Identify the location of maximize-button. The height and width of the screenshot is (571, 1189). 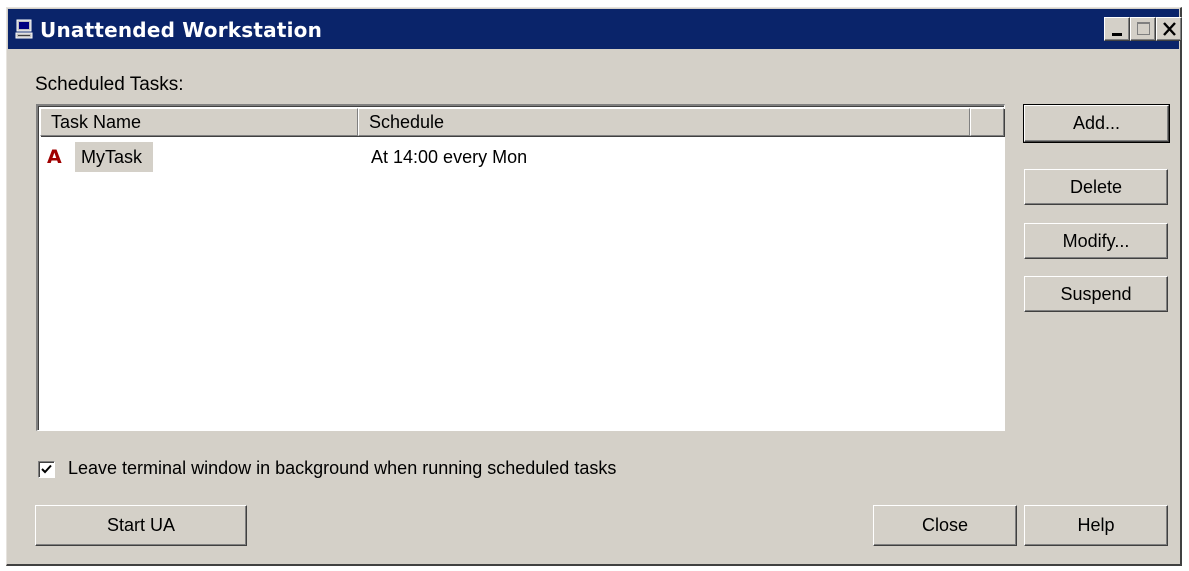
(1143, 29).